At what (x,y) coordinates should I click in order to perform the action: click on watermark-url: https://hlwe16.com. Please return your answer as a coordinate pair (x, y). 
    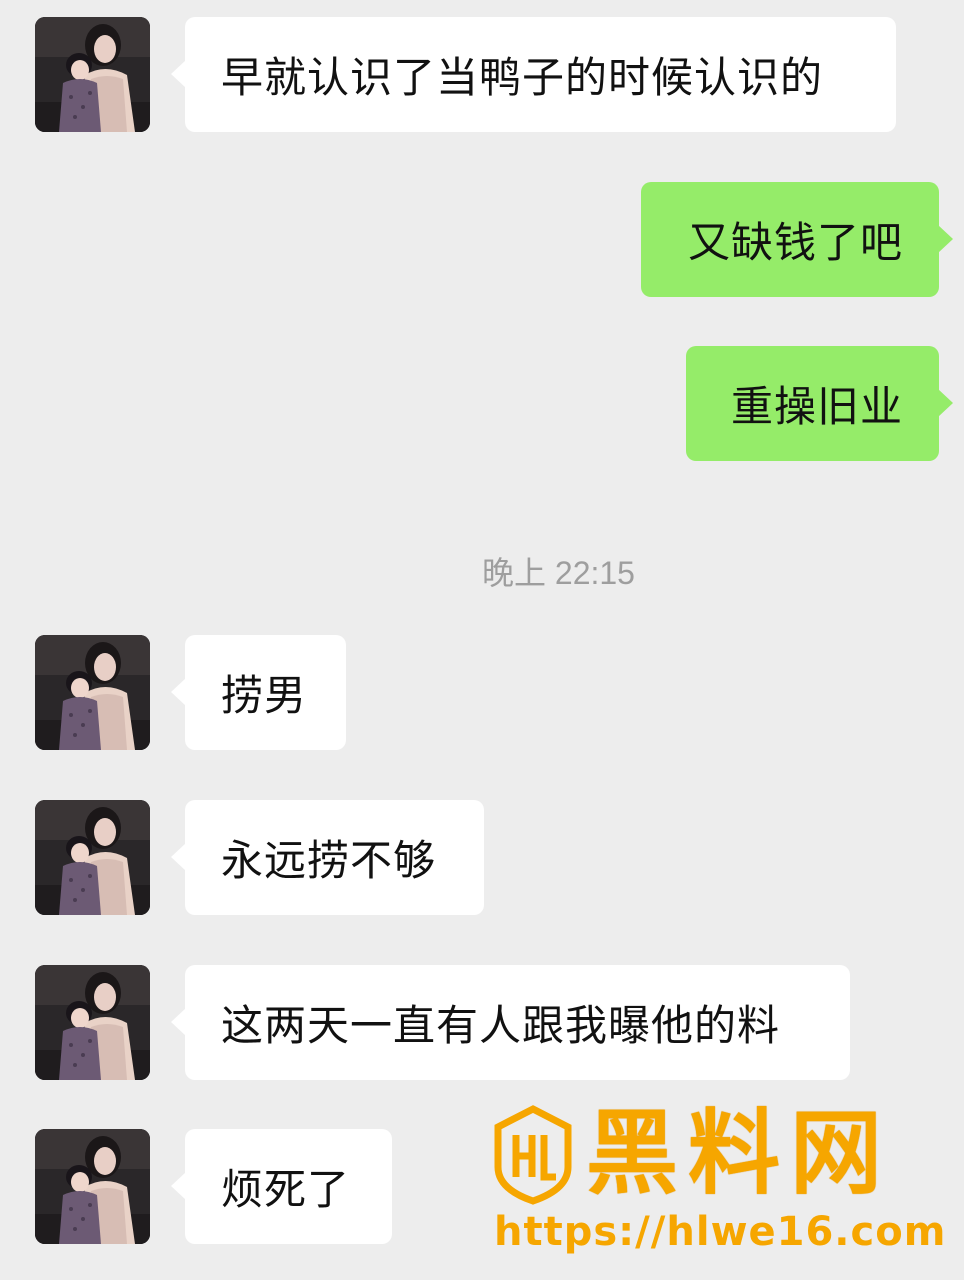
    Looking at the image, I should click on (720, 1232).